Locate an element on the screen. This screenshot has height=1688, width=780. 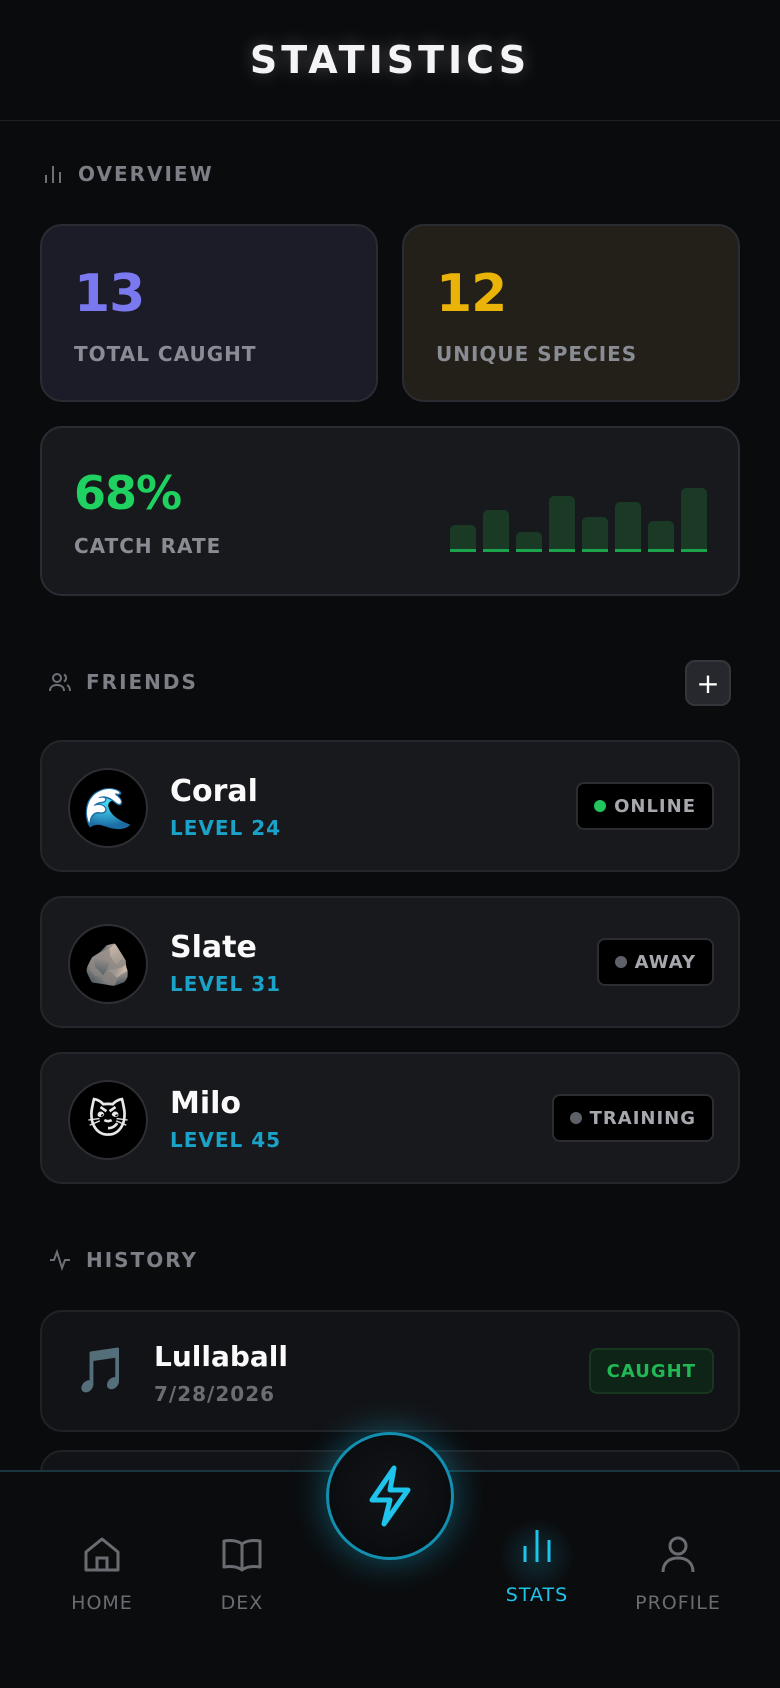
status-label: ONLINE is located at coordinates (655, 806).